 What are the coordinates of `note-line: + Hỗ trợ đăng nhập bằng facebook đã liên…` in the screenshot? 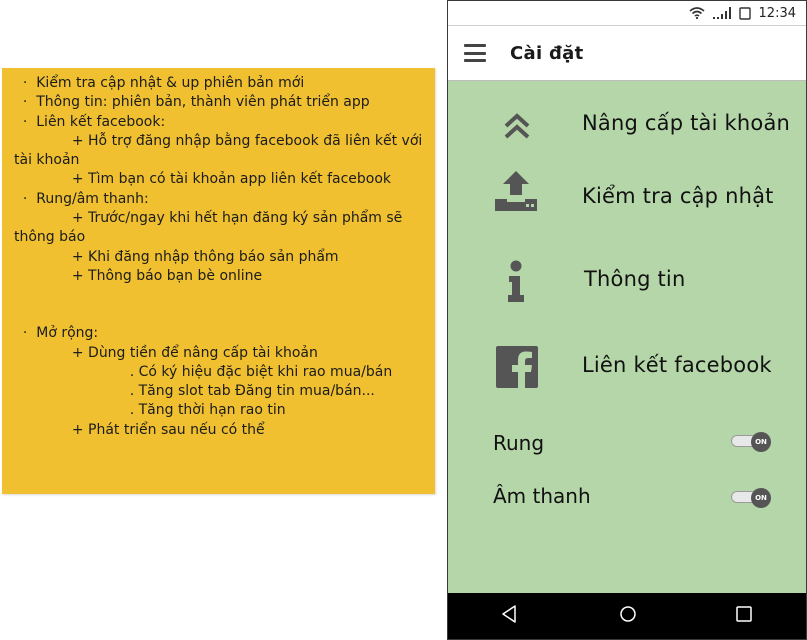 It's located at (218, 140).